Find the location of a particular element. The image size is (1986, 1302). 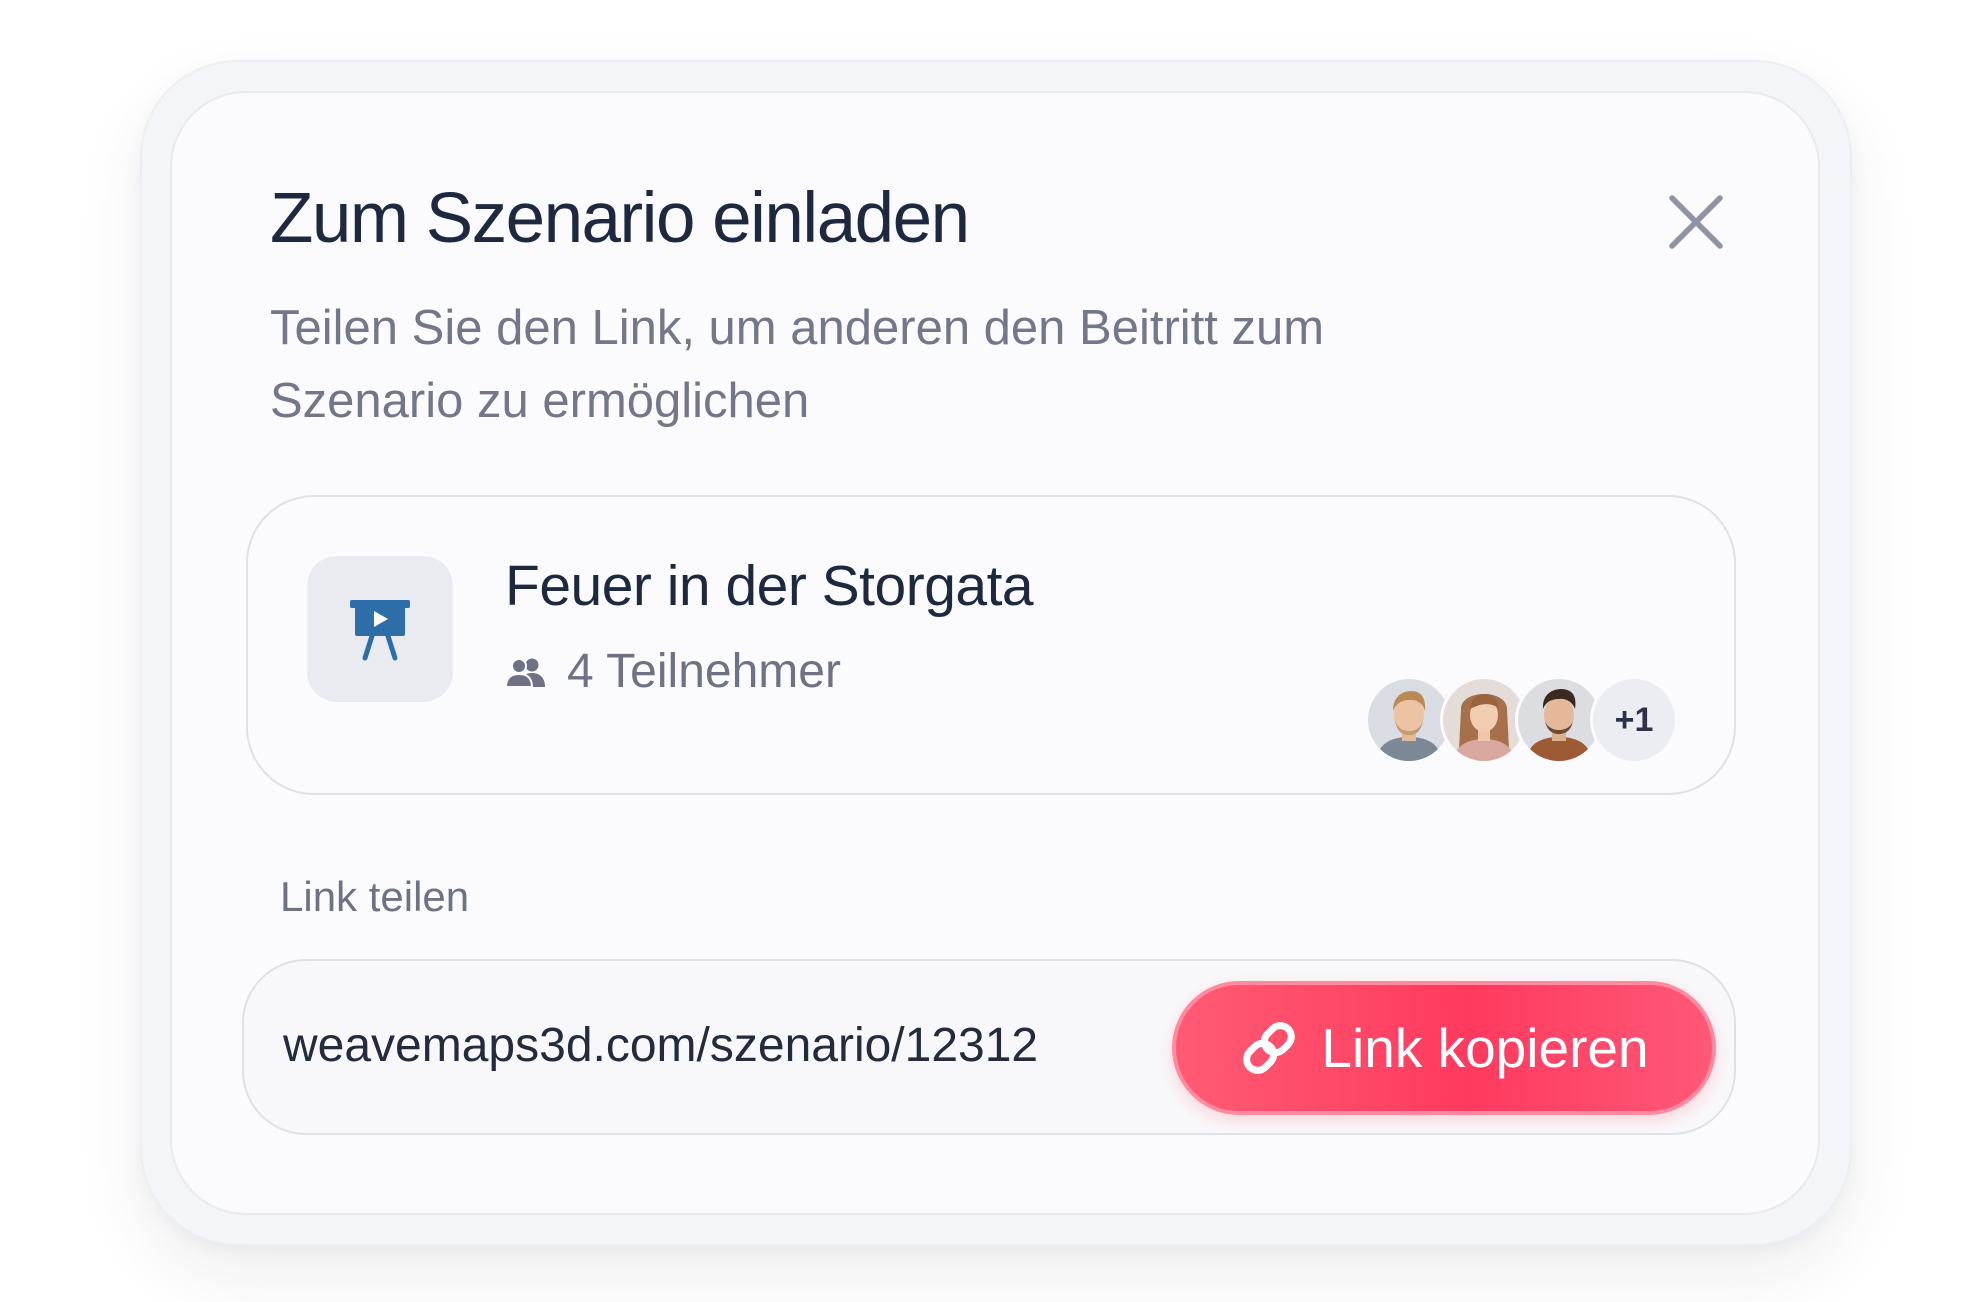

participants-row: 4 Teilnehmer is located at coordinates (673, 671).